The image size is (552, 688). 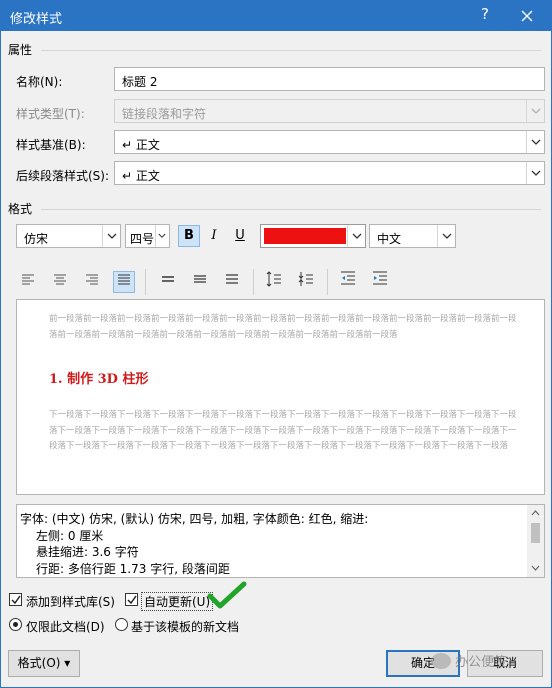 I want to click on decrease-indent-icon, so click(x=348, y=282).